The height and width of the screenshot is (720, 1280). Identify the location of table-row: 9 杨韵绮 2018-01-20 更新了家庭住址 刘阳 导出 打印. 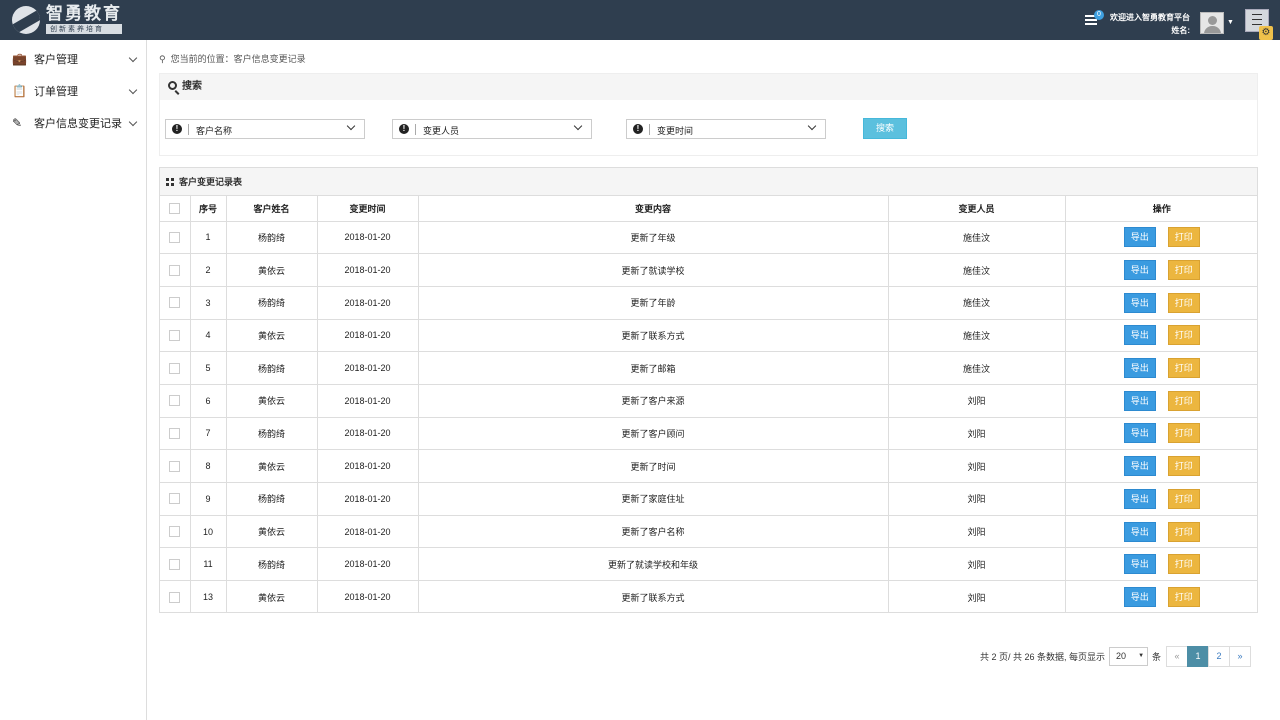
(709, 499).